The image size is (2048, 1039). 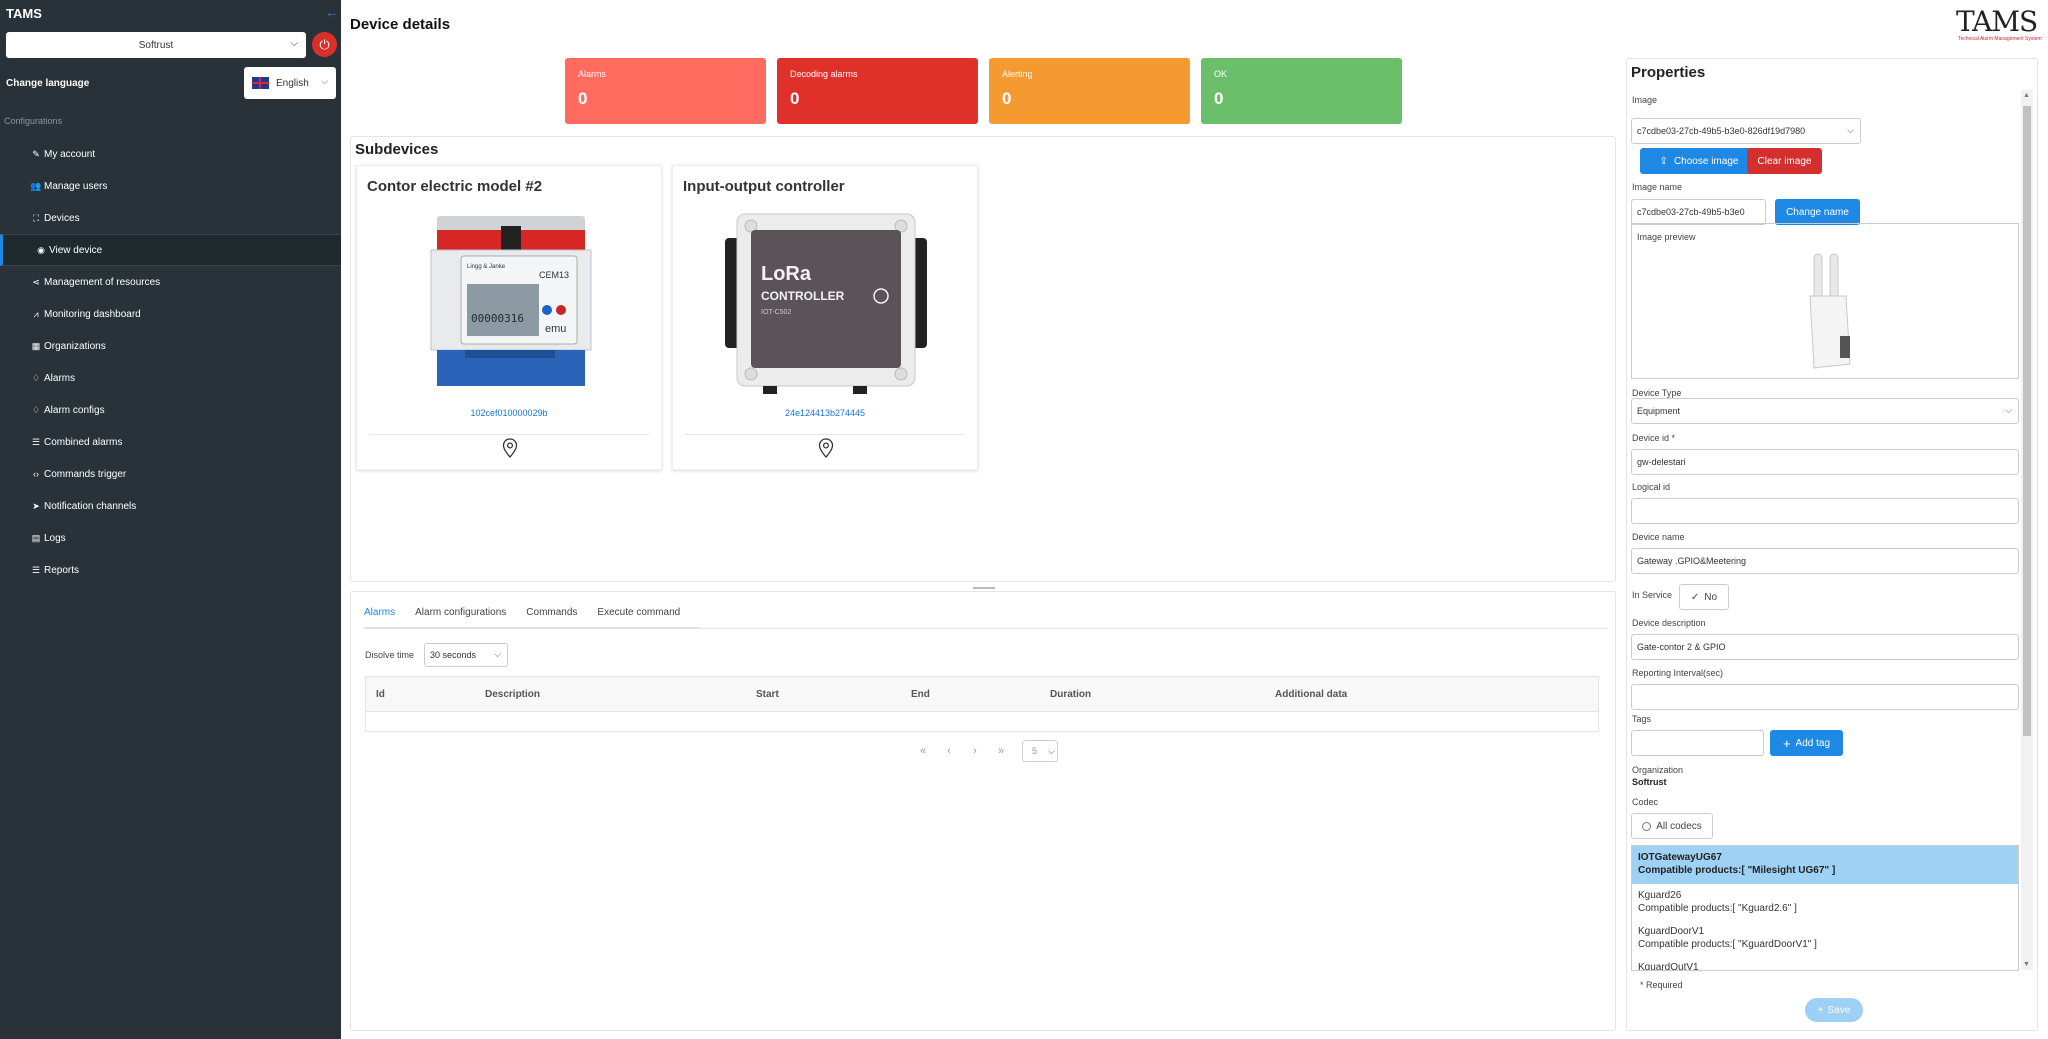 I want to click on language-select: English ⌵, so click(x=290, y=83).